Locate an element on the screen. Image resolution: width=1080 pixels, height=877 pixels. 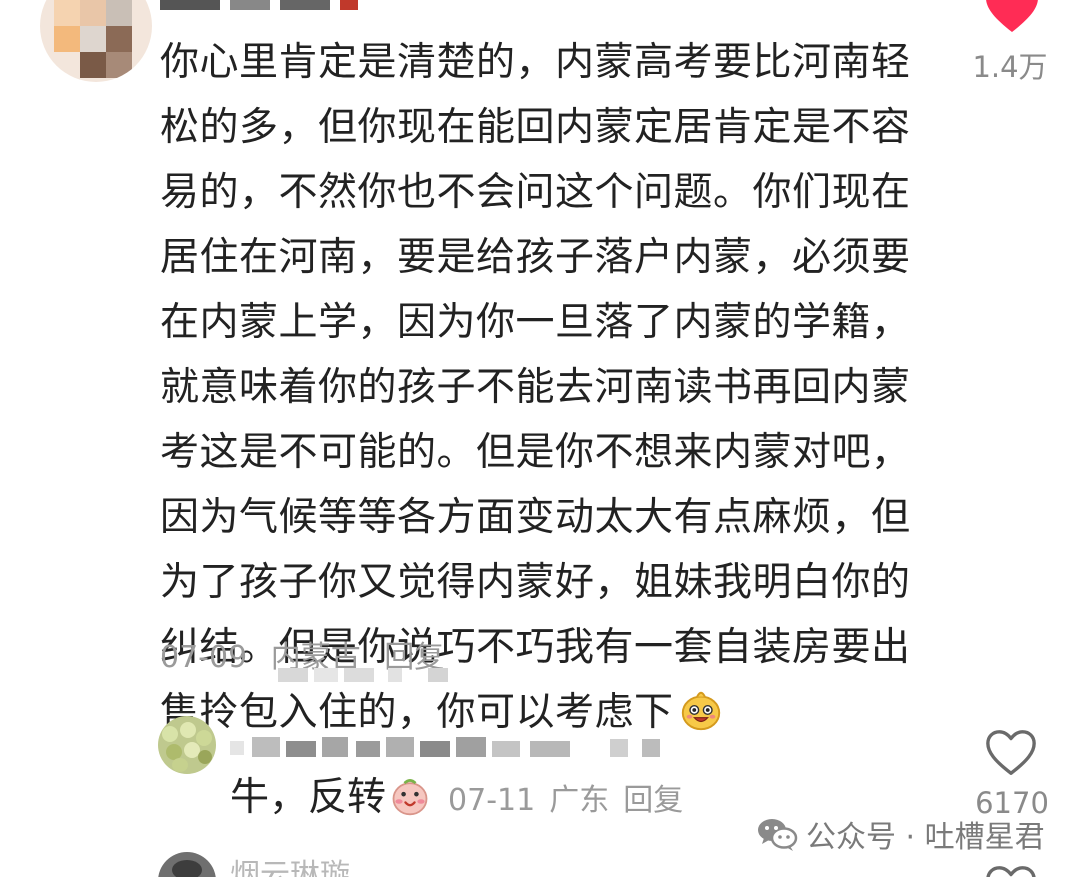
reply-username-blurred is located at coordinates (450, 748).